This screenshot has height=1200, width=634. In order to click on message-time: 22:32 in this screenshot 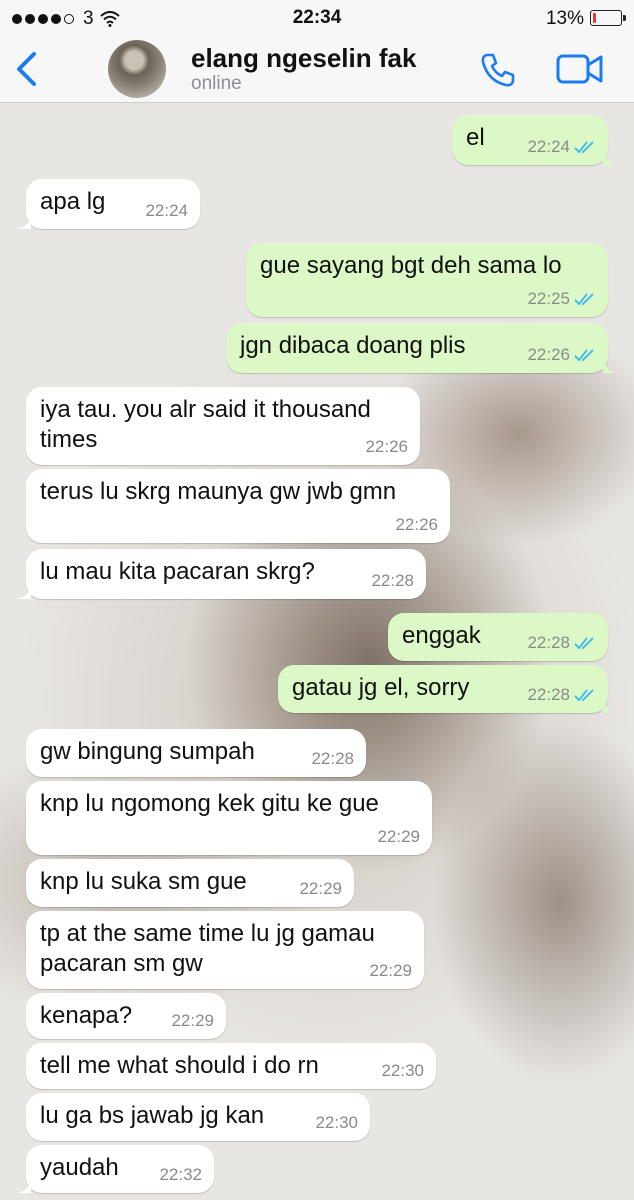, I will do `click(180, 1174)`.